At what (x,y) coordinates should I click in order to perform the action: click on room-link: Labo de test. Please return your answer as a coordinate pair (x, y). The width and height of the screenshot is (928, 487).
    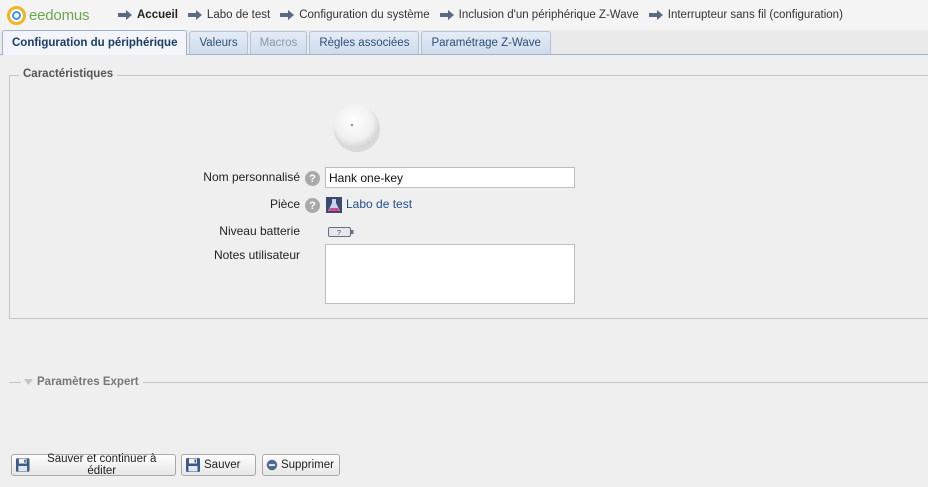
    Looking at the image, I should click on (379, 204).